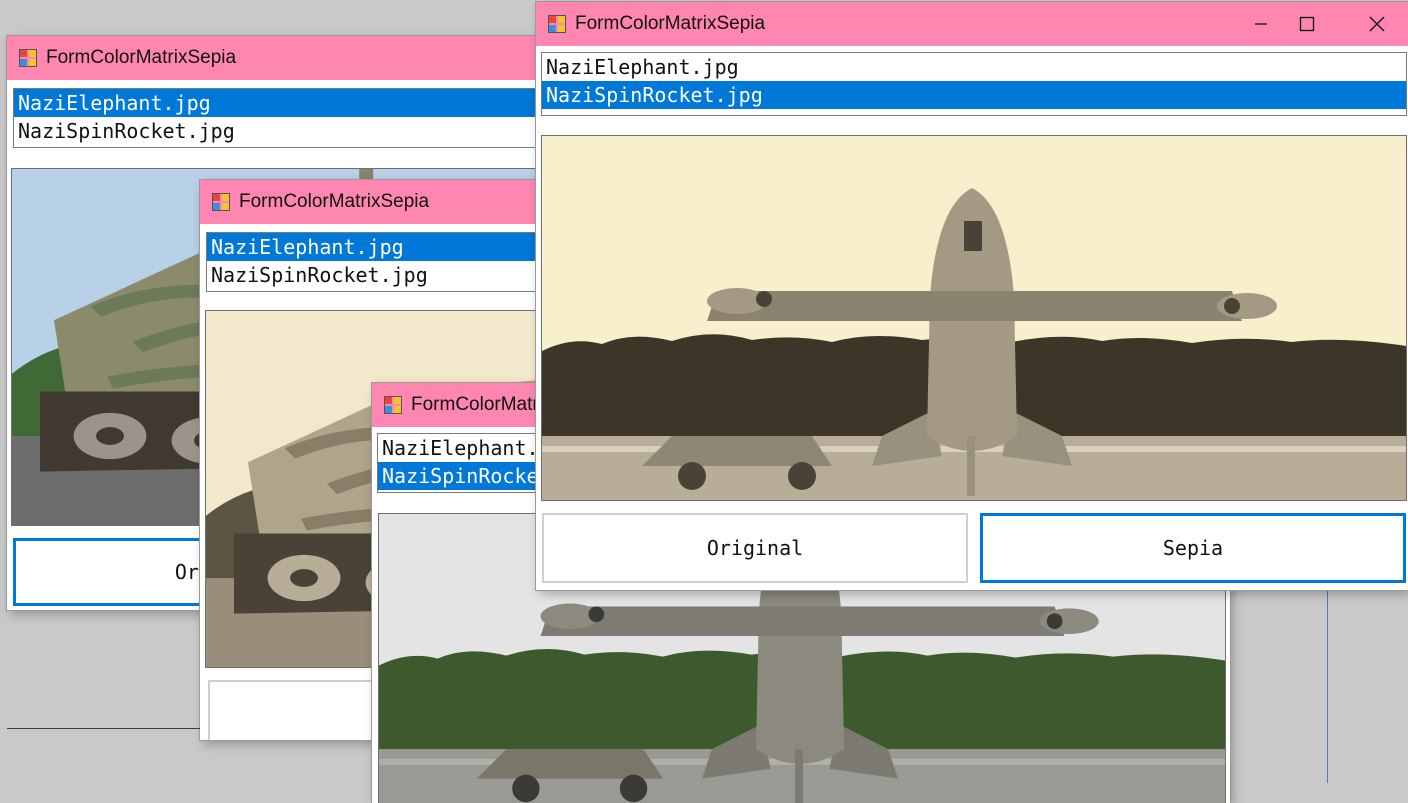  I want to click on close-icon, so click(1377, 24).